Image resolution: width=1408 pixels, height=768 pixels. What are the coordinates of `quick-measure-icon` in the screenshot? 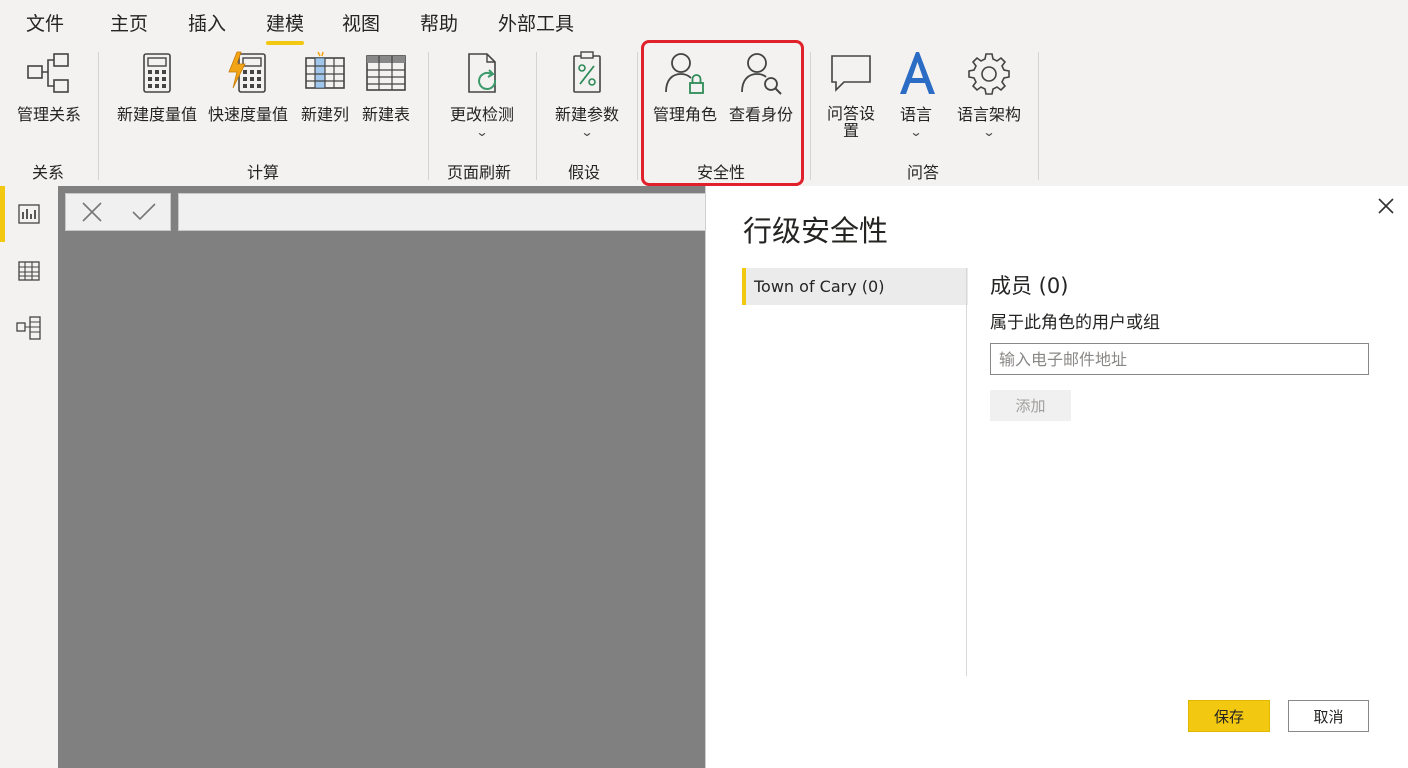 It's located at (247, 72).